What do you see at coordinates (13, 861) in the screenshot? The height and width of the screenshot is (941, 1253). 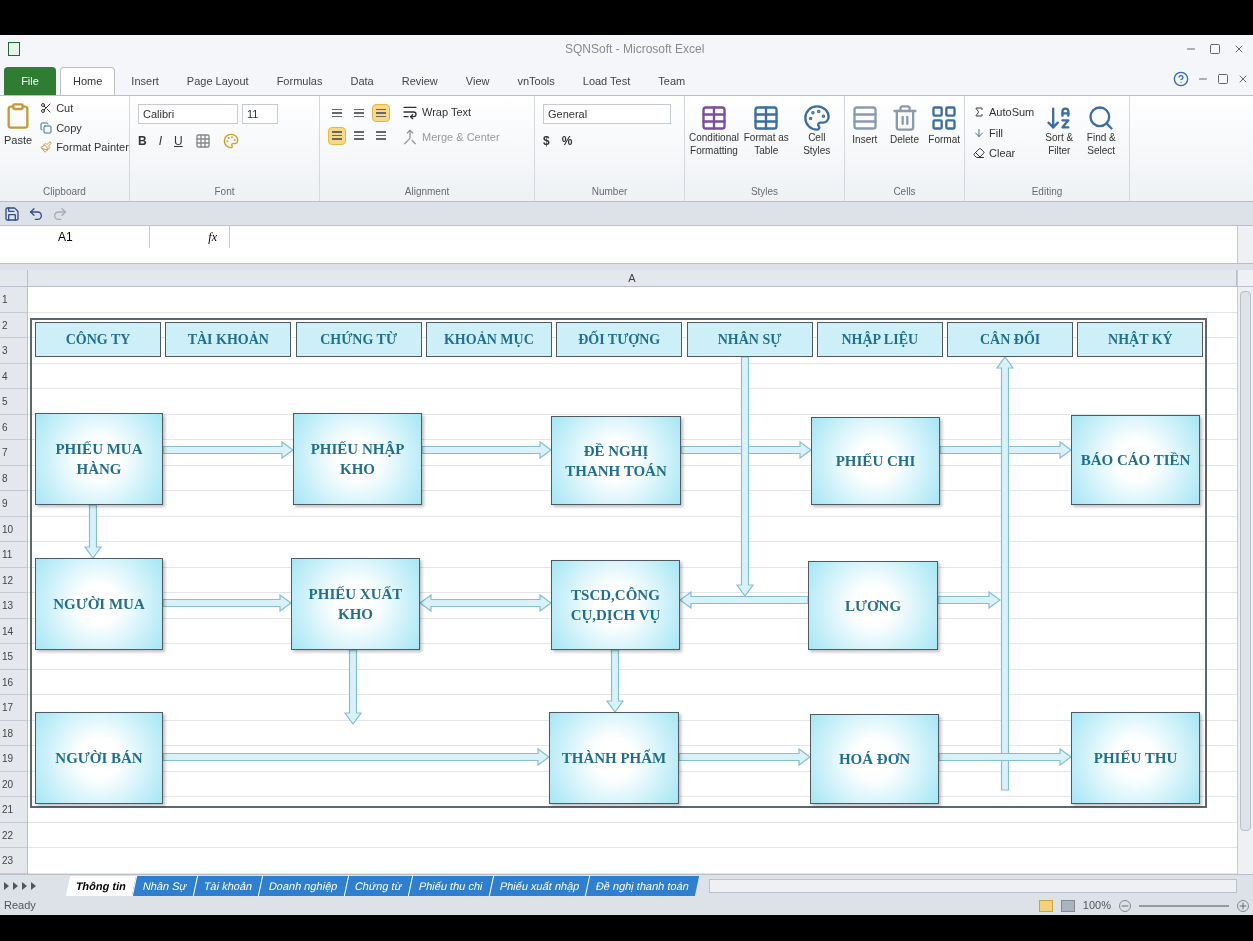 I see `row-number: 23` at bounding box center [13, 861].